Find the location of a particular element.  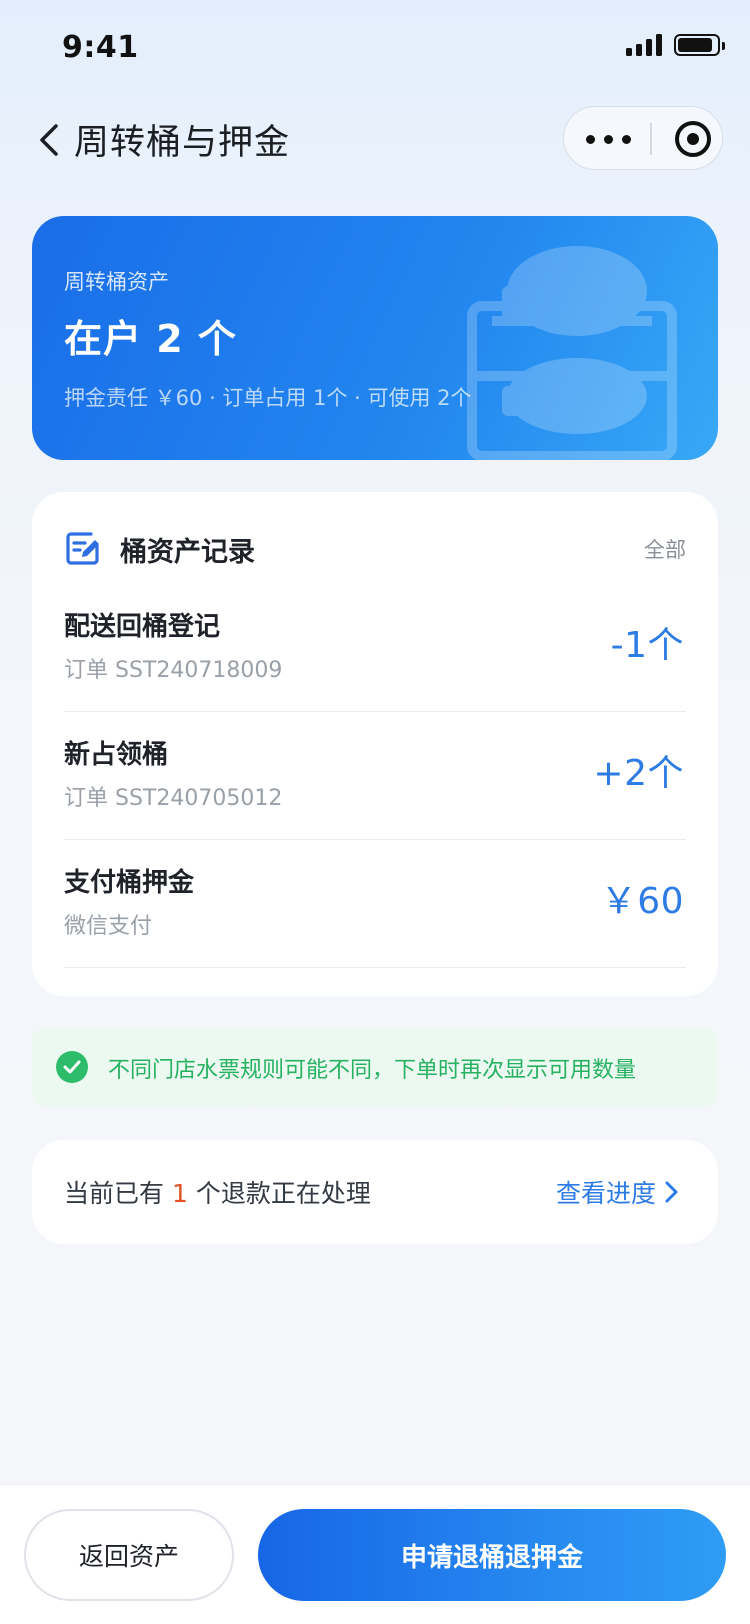

refund-status-bar: 当前已有 1 个退款正在处理 查看进度 is located at coordinates (375, 1192).